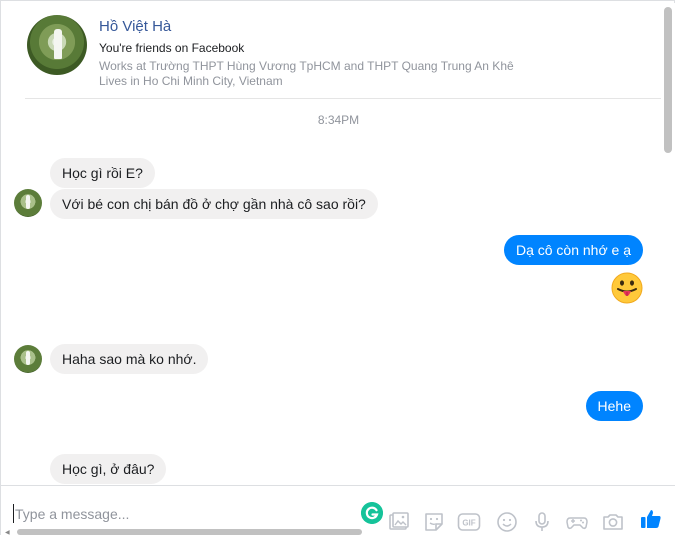  What do you see at coordinates (668, 80) in the screenshot?
I see `scrollbar-thumb` at bounding box center [668, 80].